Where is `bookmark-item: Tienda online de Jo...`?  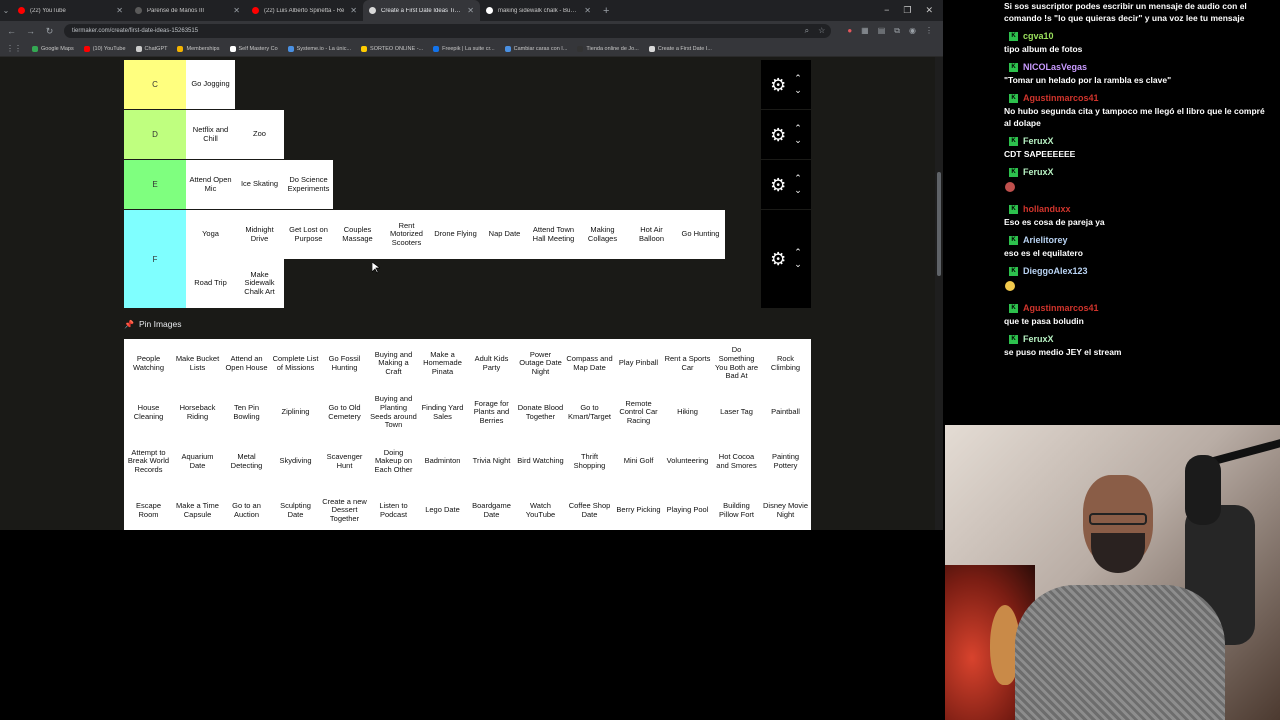 bookmark-item: Tienda online de Jo... is located at coordinates (608, 48).